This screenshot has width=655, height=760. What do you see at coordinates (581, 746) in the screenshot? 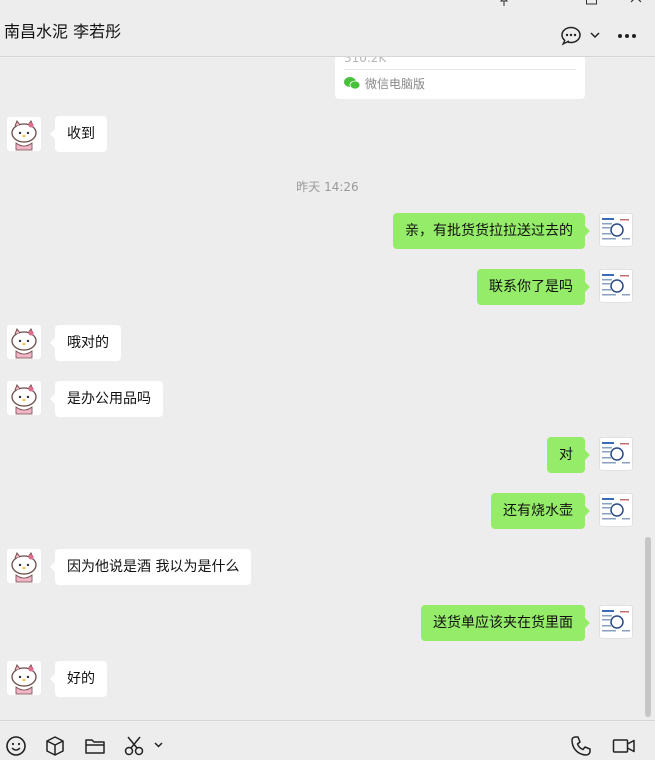
I see `phone-icon` at bounding box center [581, 746].